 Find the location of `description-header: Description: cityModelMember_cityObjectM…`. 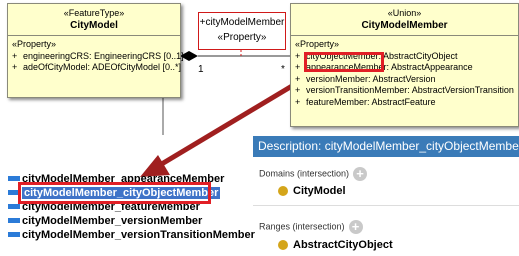

description-header: Description: cityModelMember_cityObjectM… is located at coordinates (386, 146).